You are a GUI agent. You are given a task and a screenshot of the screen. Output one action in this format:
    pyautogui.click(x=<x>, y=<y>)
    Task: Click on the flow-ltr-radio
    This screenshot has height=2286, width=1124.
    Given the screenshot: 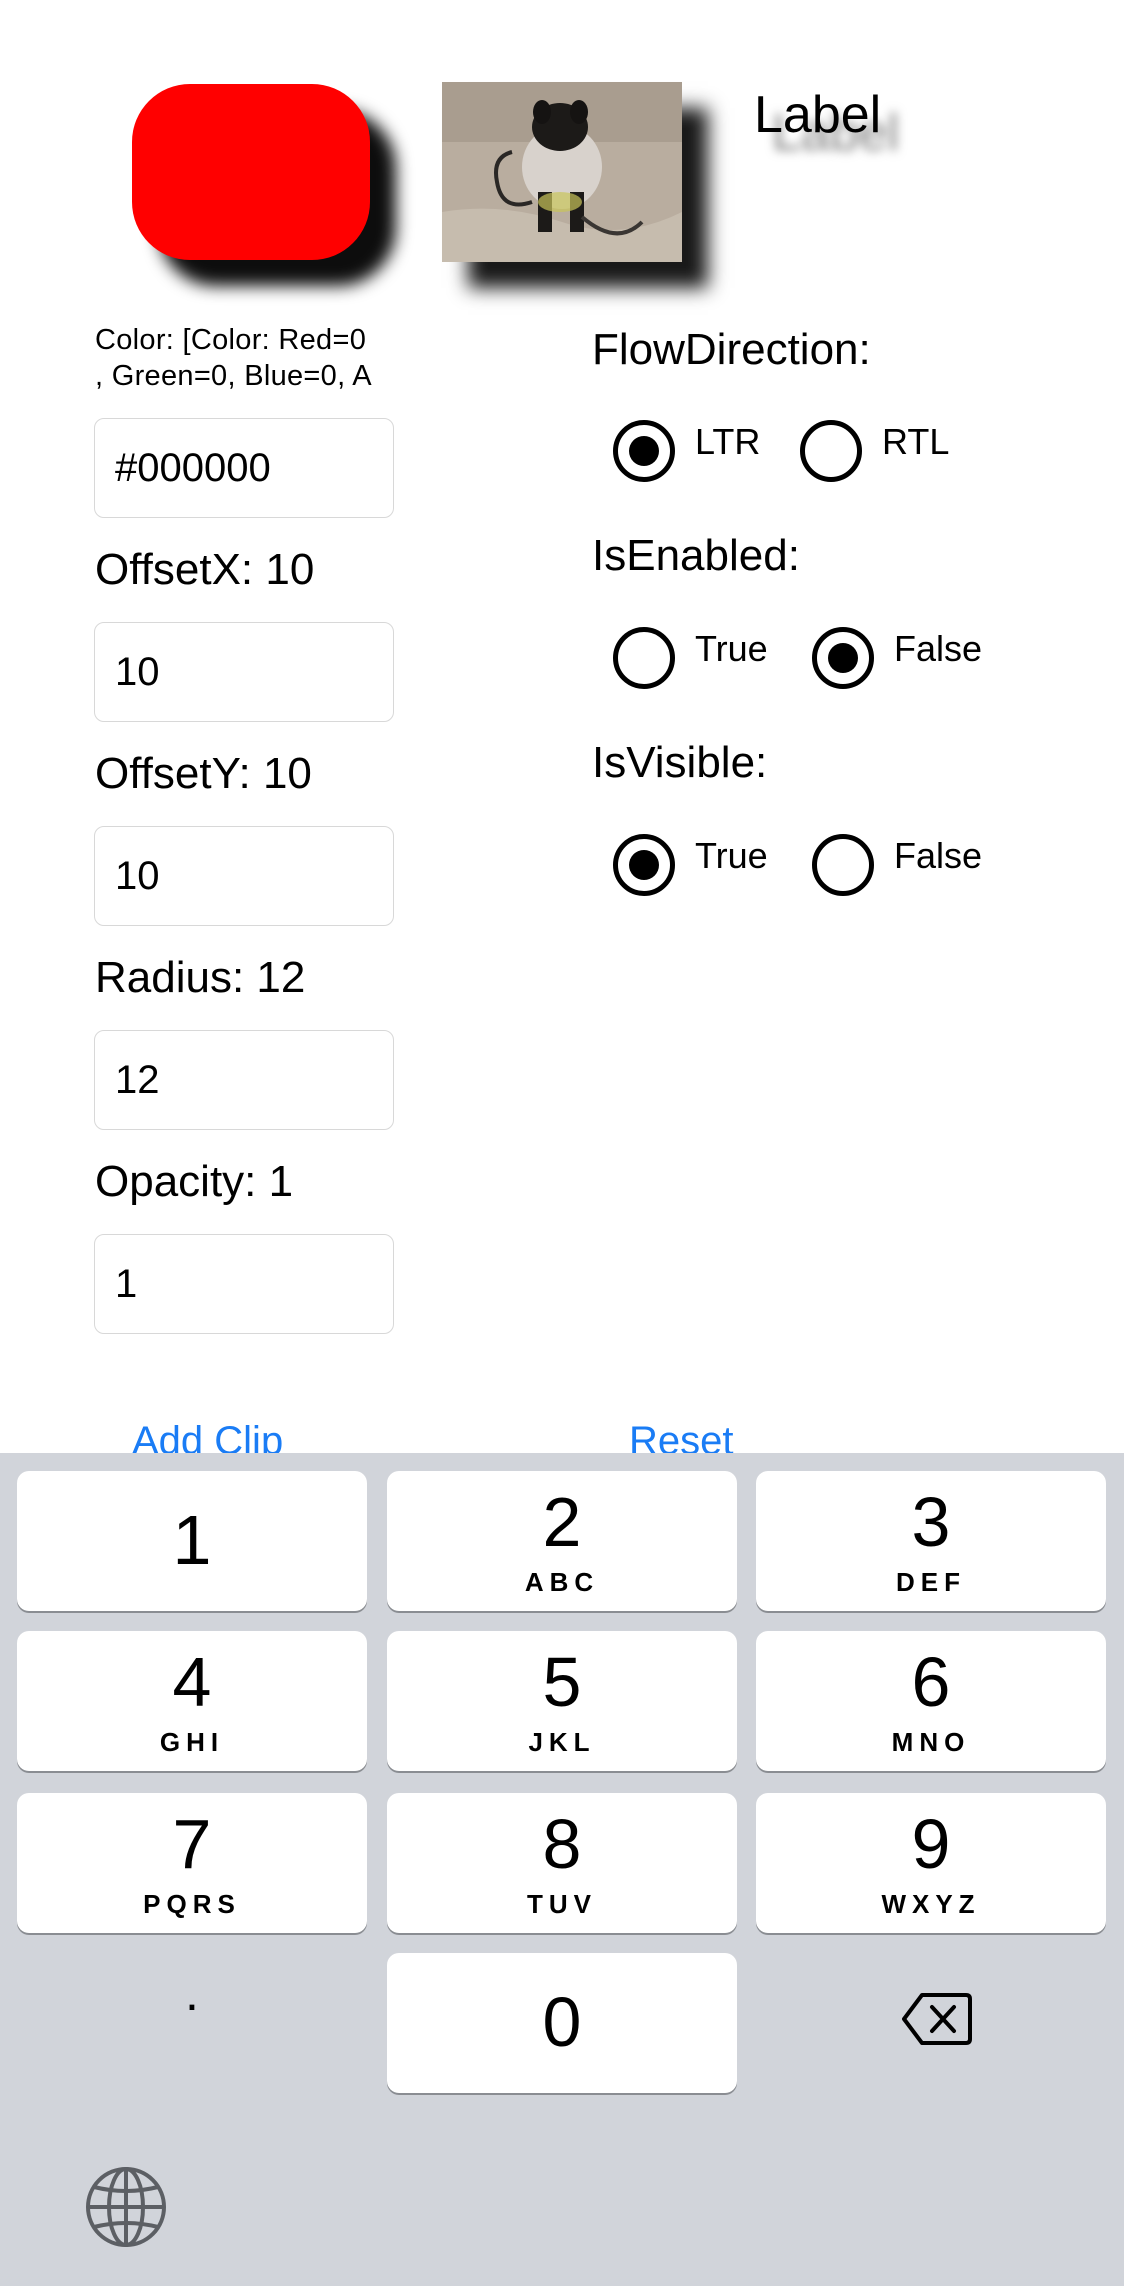 What is the action you would take?
    pyautogui.click(x=644, y=451)
    